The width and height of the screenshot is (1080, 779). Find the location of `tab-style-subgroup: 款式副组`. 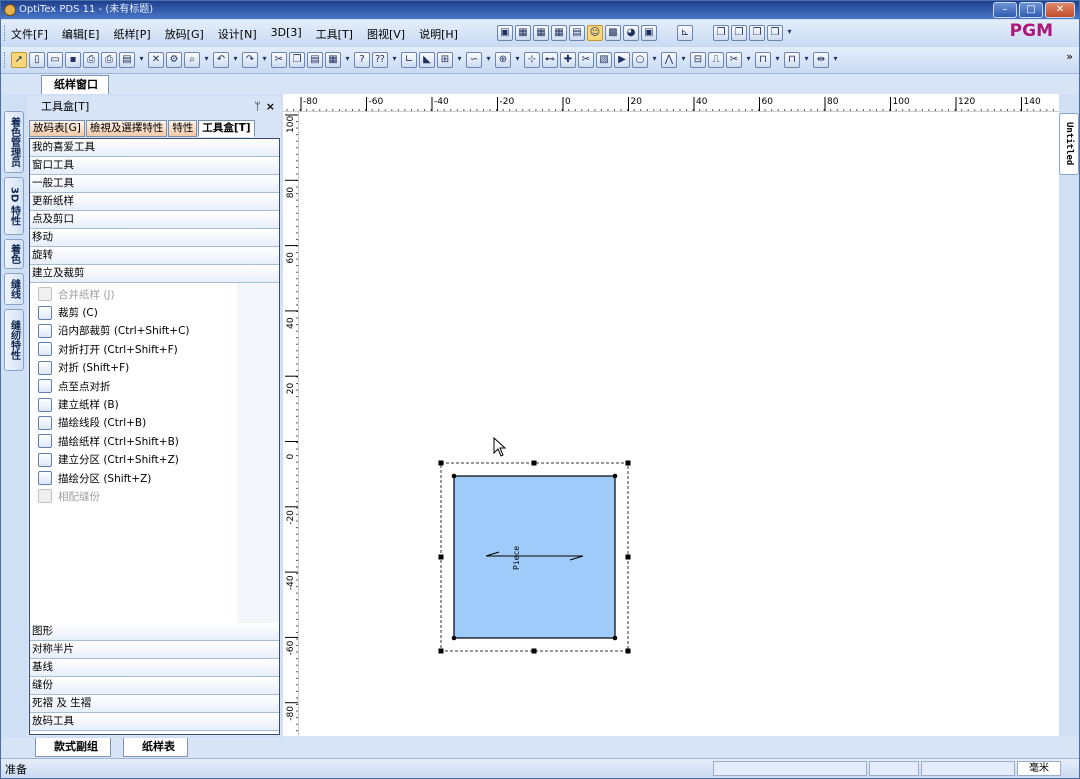

tab-style-subgroup: 款式副组 is located at coordinates (73, 747).